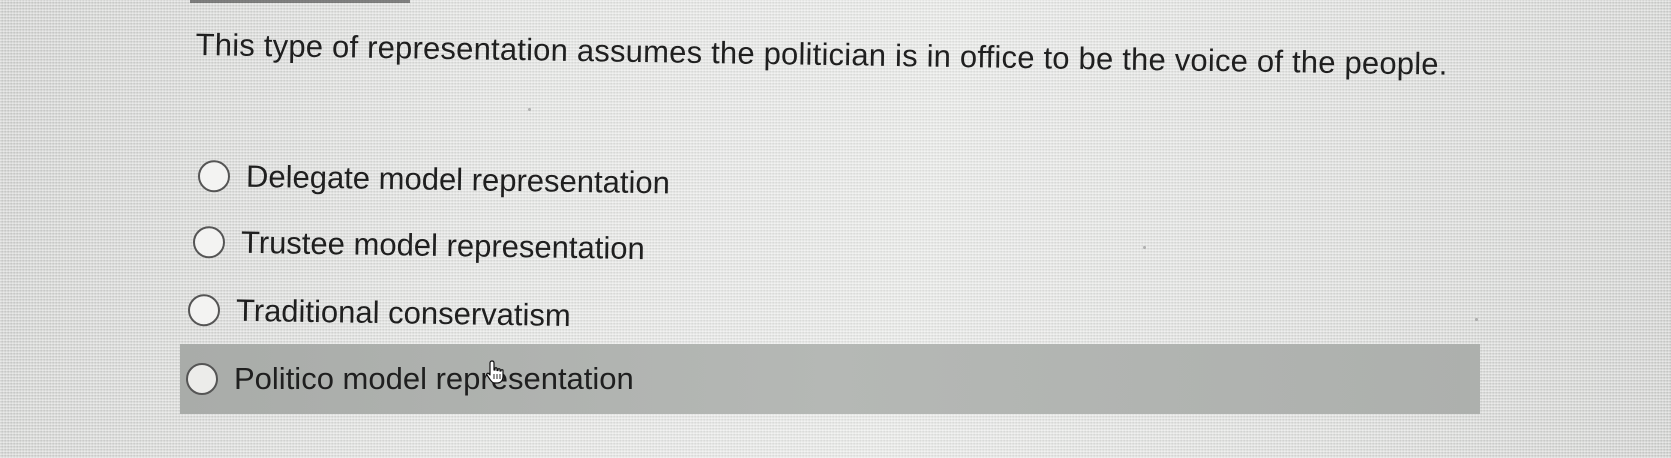 The image size is (1671, 458). I want to click on option-label: Delegate model representation, so click(458, 179).